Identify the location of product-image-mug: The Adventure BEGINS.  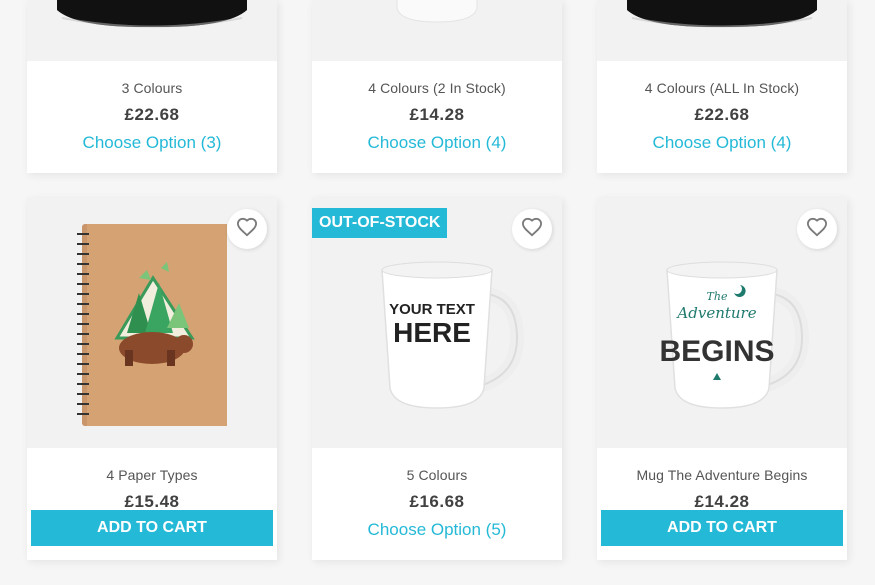
(722, 323).